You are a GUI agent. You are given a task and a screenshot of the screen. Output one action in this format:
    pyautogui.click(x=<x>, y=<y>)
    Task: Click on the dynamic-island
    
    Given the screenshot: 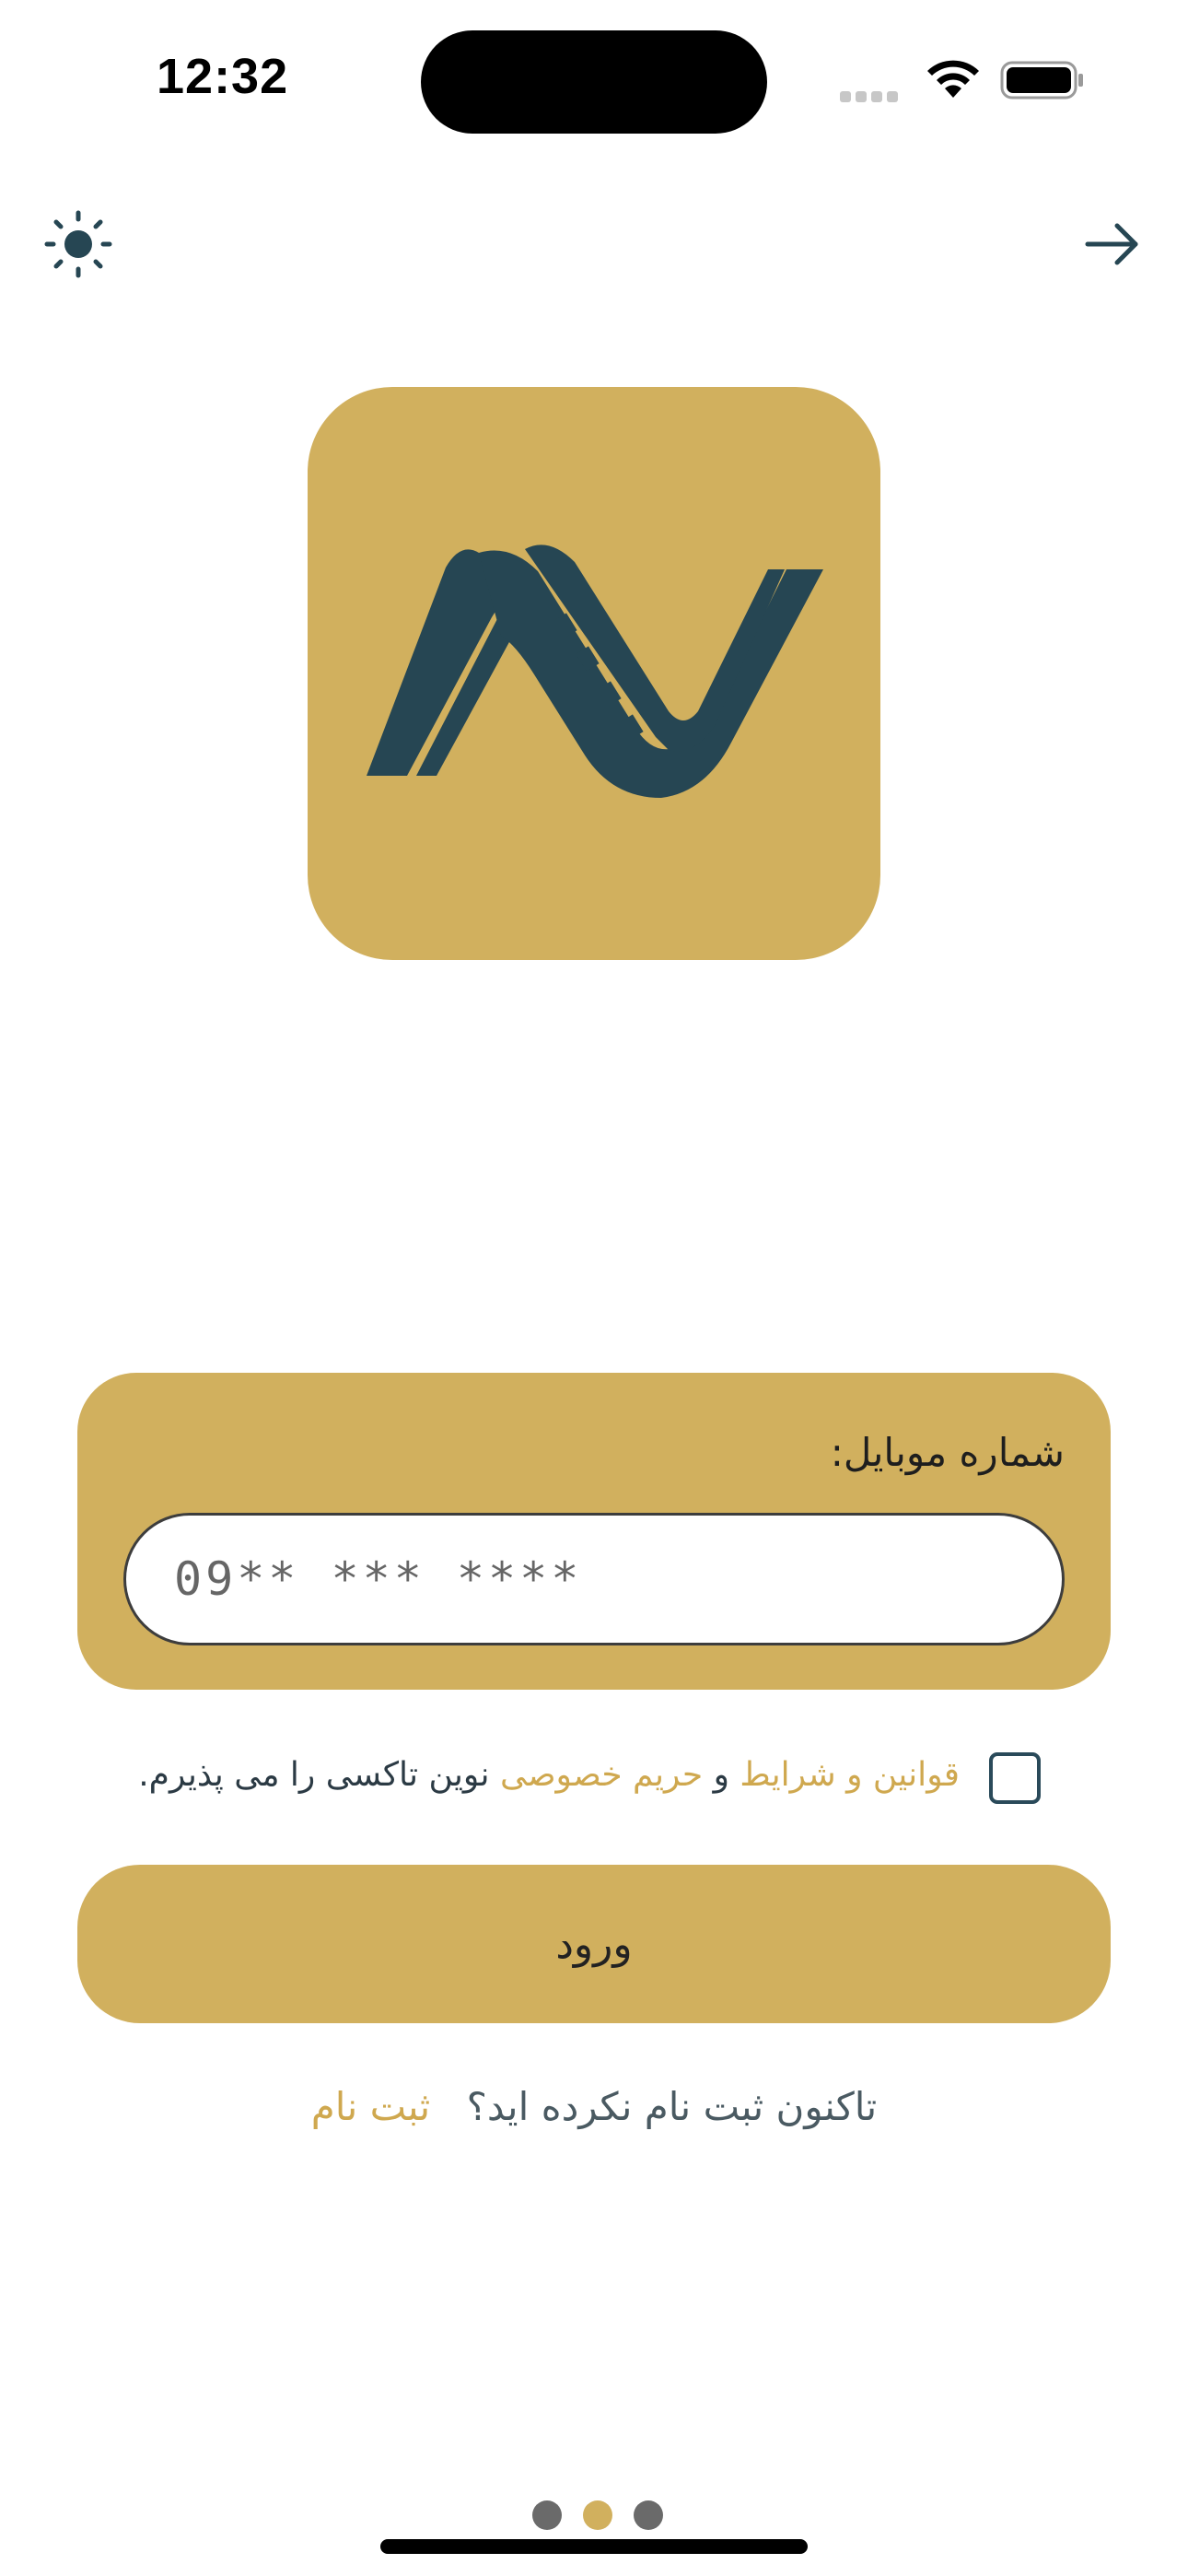 What is the action you would take?
    pyautogui.click(x=594, y=82)
    